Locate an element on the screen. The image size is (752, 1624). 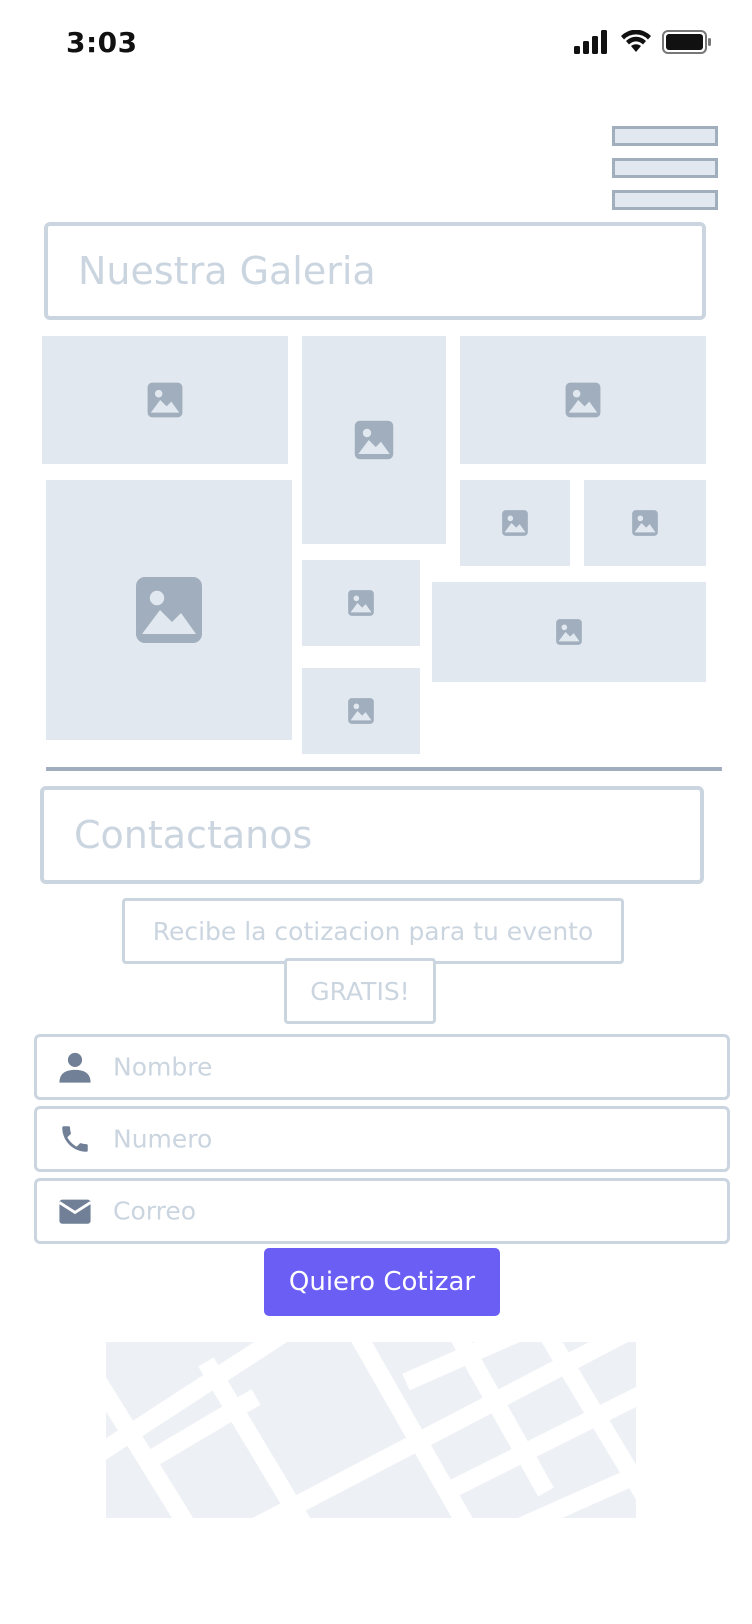
signal-icon is located at coordinates (590, 42).